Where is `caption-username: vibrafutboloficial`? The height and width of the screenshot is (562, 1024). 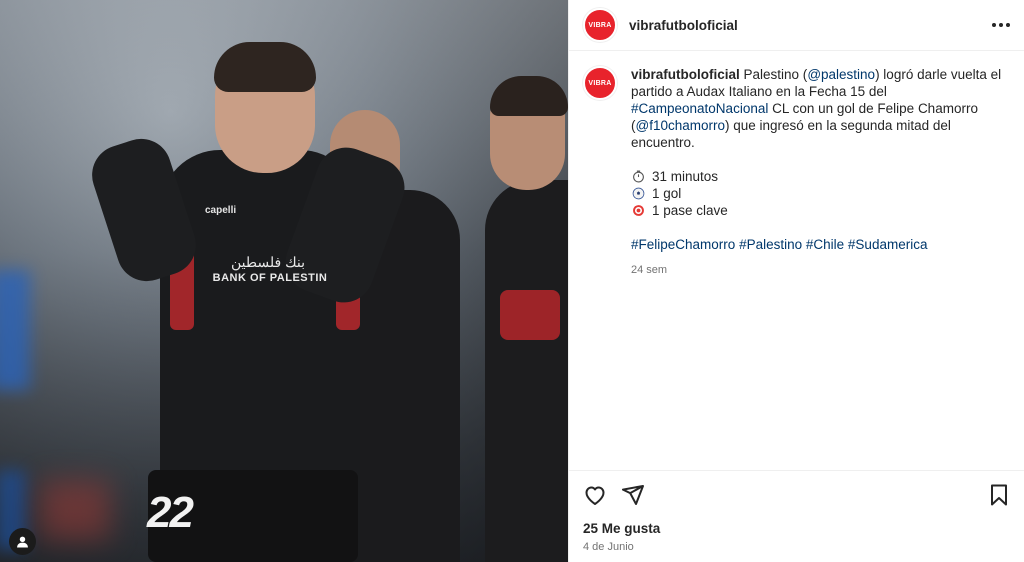 caption-username: vibrafutboloficial is located at coordinates (685, 74).